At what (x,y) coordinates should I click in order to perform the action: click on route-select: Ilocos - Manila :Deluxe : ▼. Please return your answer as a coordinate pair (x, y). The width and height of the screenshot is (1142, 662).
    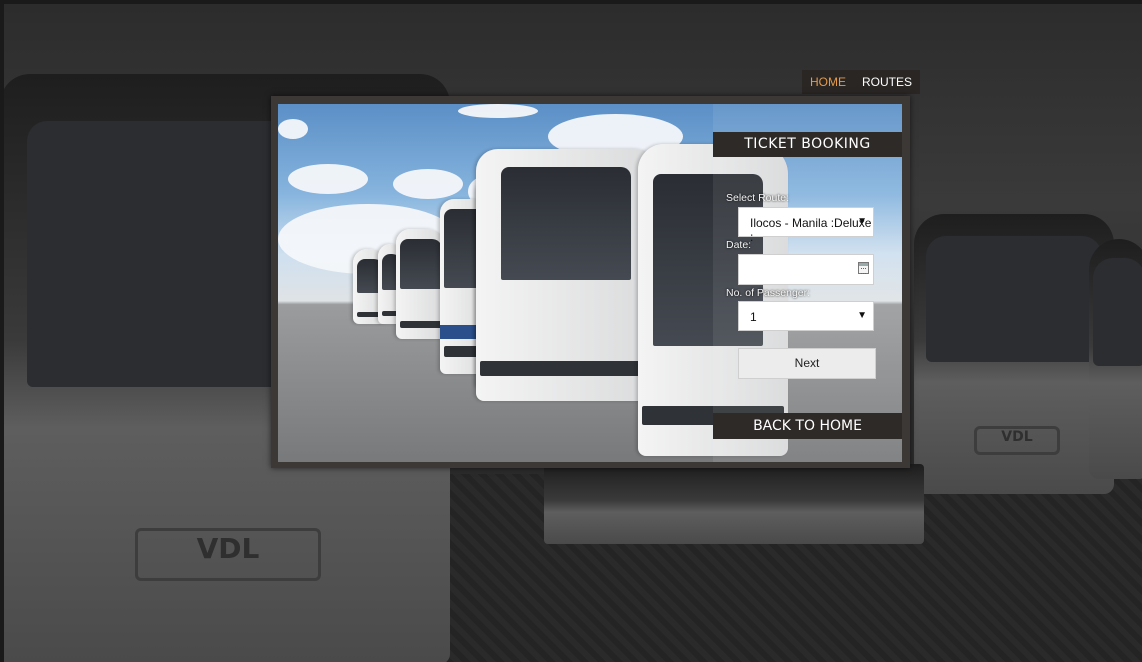
    Looking at the image, I should click on (806, 225).